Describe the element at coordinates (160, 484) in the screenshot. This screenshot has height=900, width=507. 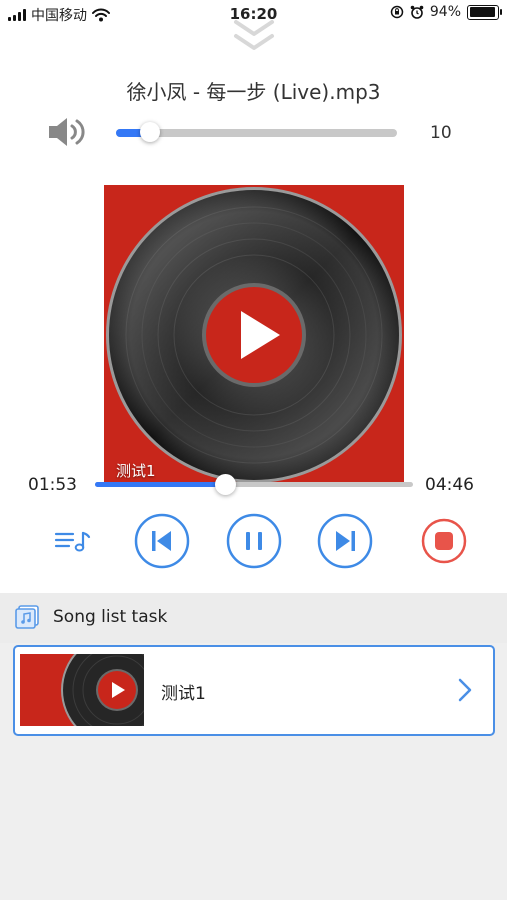
I see `progress-fill` at that location.